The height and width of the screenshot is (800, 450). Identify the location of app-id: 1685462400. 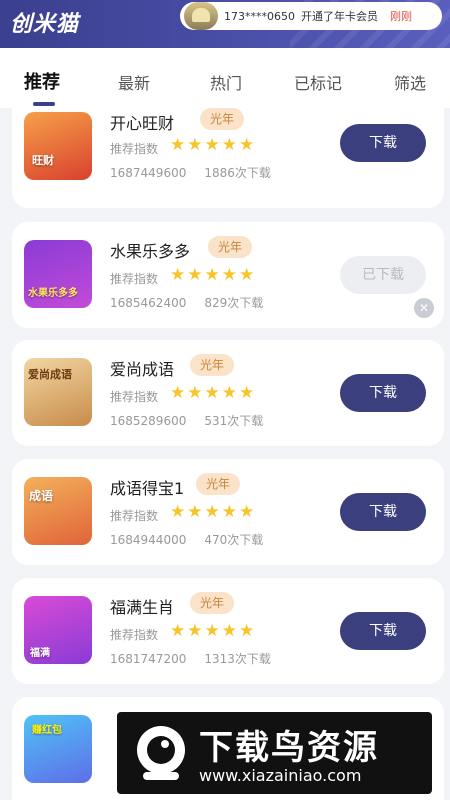
(148, 303).